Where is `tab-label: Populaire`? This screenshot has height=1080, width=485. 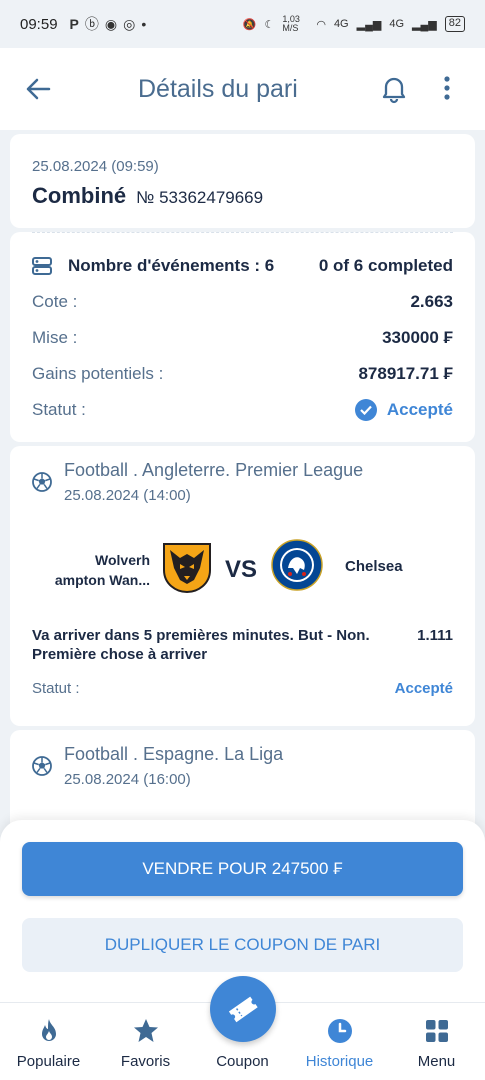 tab-label: Populaire is located at coordinates (48, 1061).